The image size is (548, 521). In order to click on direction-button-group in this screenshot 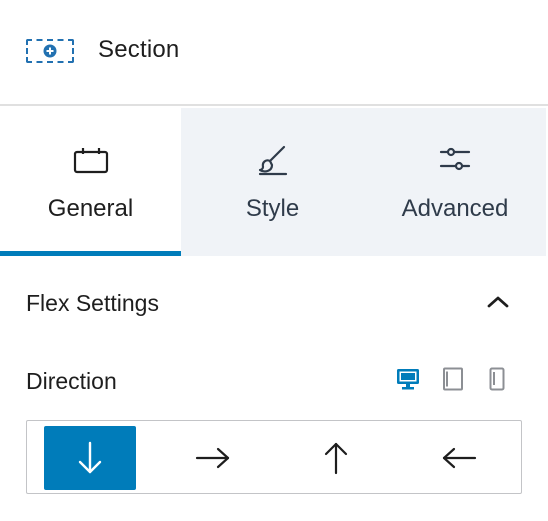, I will do `click(274, 457)`.